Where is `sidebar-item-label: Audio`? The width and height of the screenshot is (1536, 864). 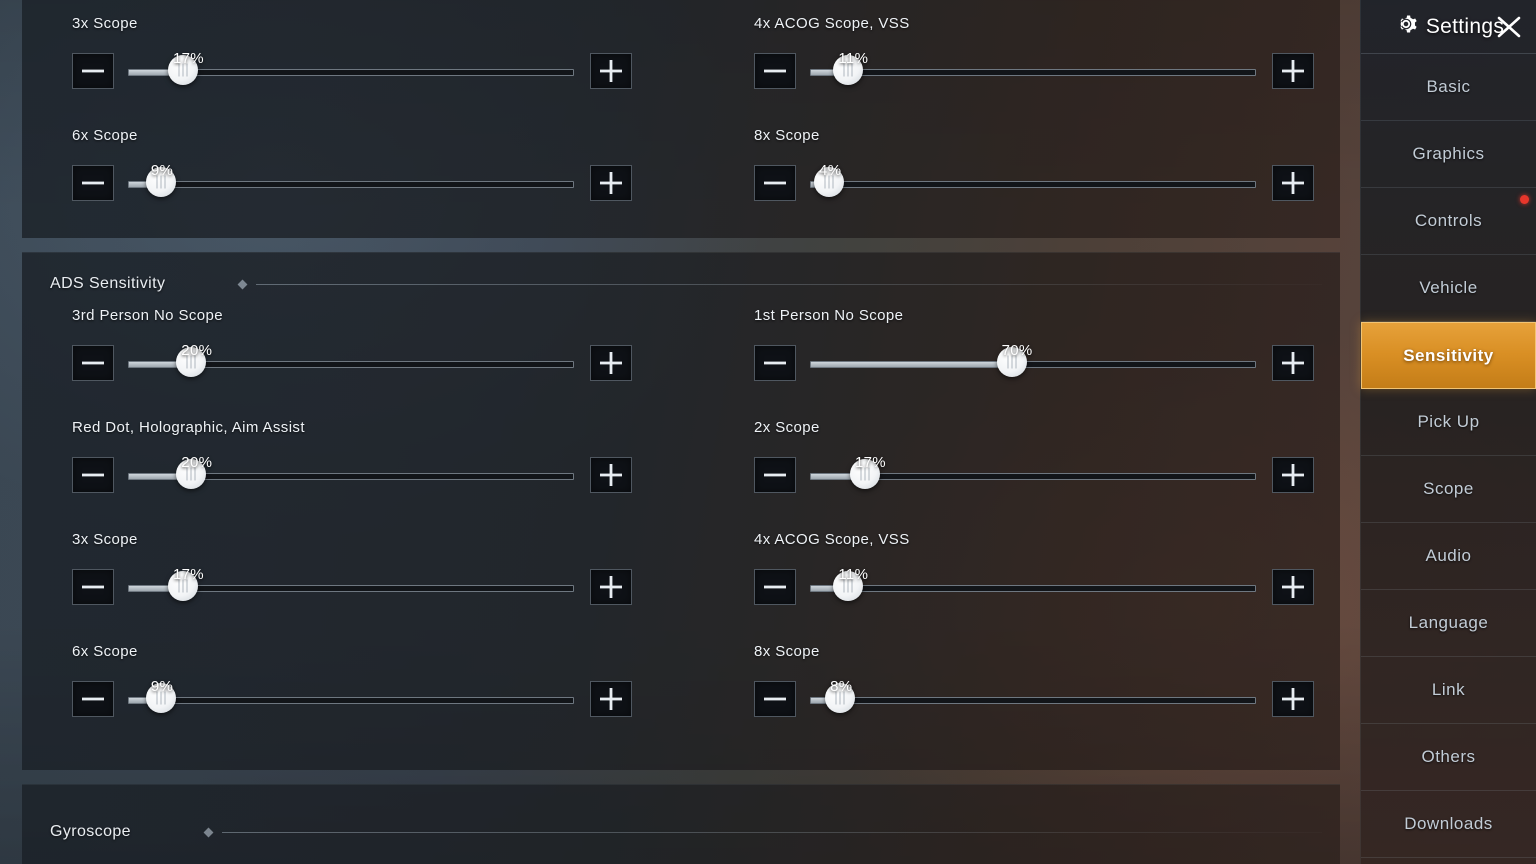
sidebar-item-label: Audio is located at coordinates (1448, 555).